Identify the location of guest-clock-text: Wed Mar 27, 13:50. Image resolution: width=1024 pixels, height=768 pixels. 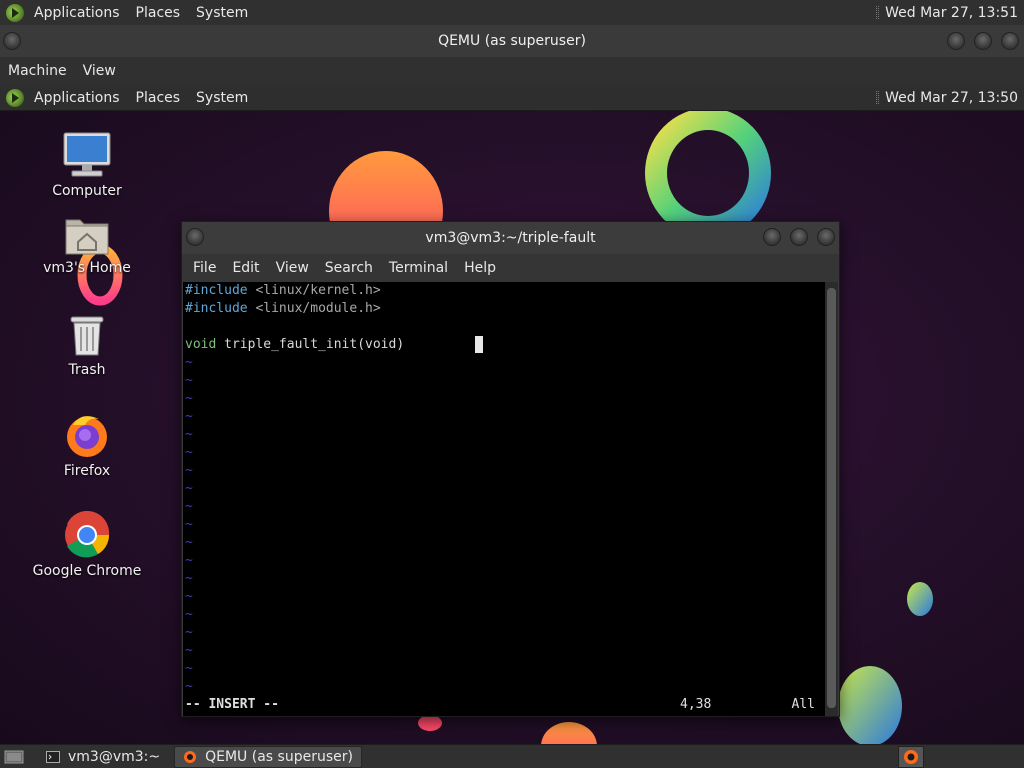
(951, 97).